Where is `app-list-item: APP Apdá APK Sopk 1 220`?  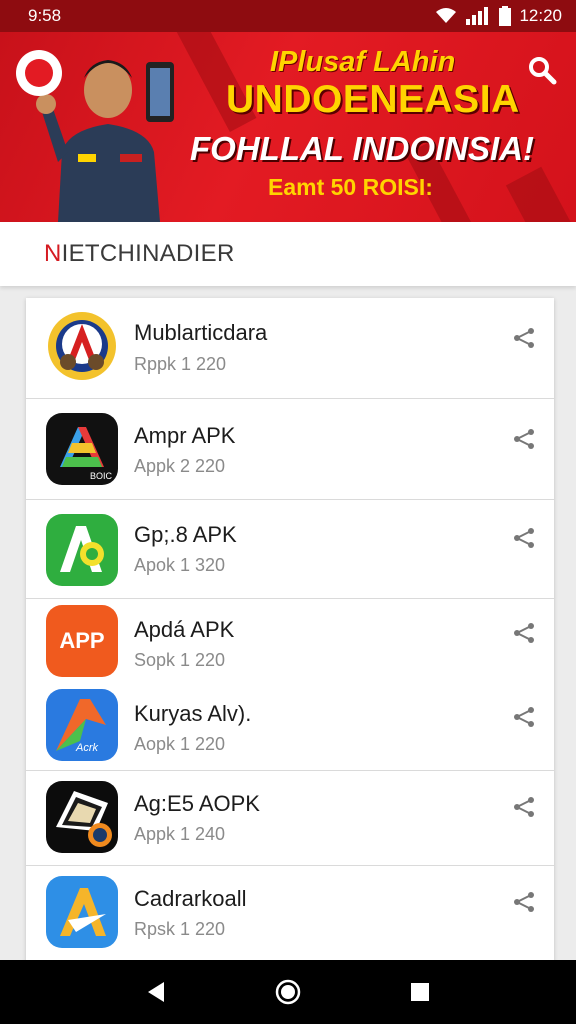
app-list-item: APP Apdá APK Sopk 1 220 is located at coordinates (290, 642).